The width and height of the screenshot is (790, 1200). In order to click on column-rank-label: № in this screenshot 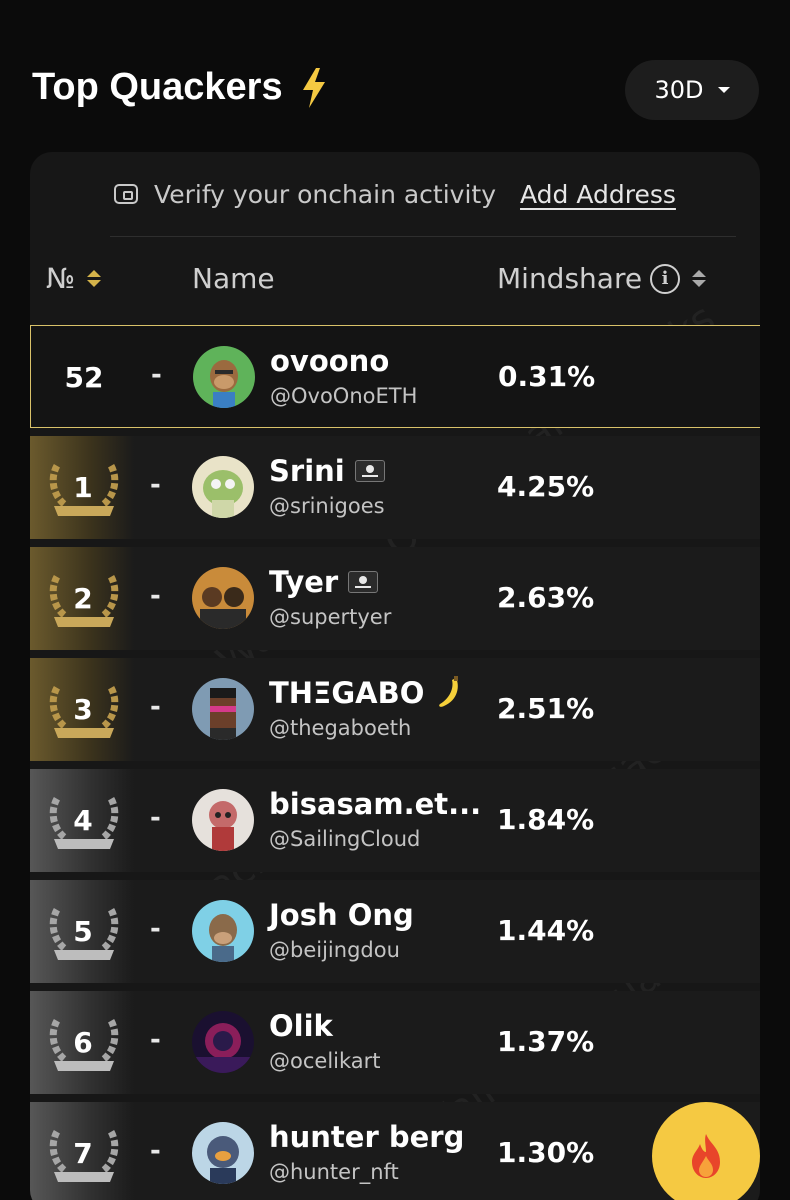, I will do `click(61, 278)`.